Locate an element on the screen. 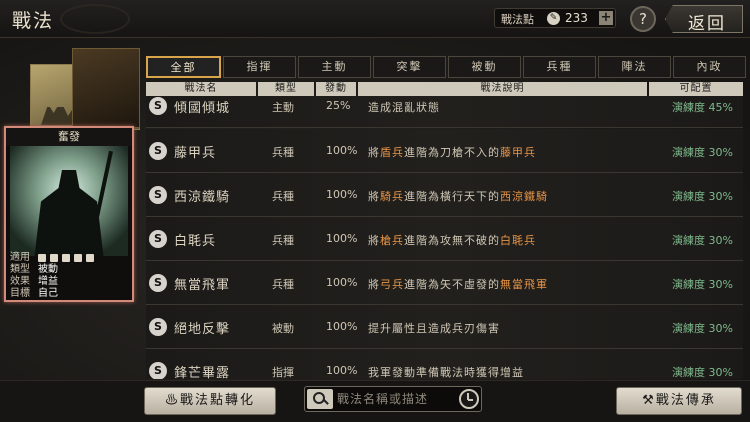 This screenshot has height=422, width=750. table-row: S 絕地反擊 被動 100% 提升屬性且造成兵刃傷害 演練度 30% is located at coordinates (444, 327).